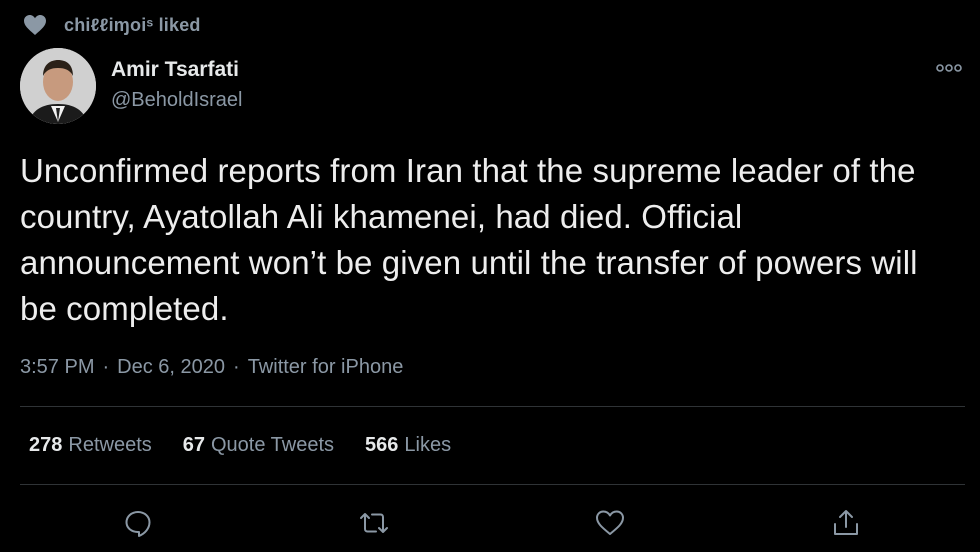  I want to click on quote-tweets-stat: 67 Quote Tweets, so click(258, 445).